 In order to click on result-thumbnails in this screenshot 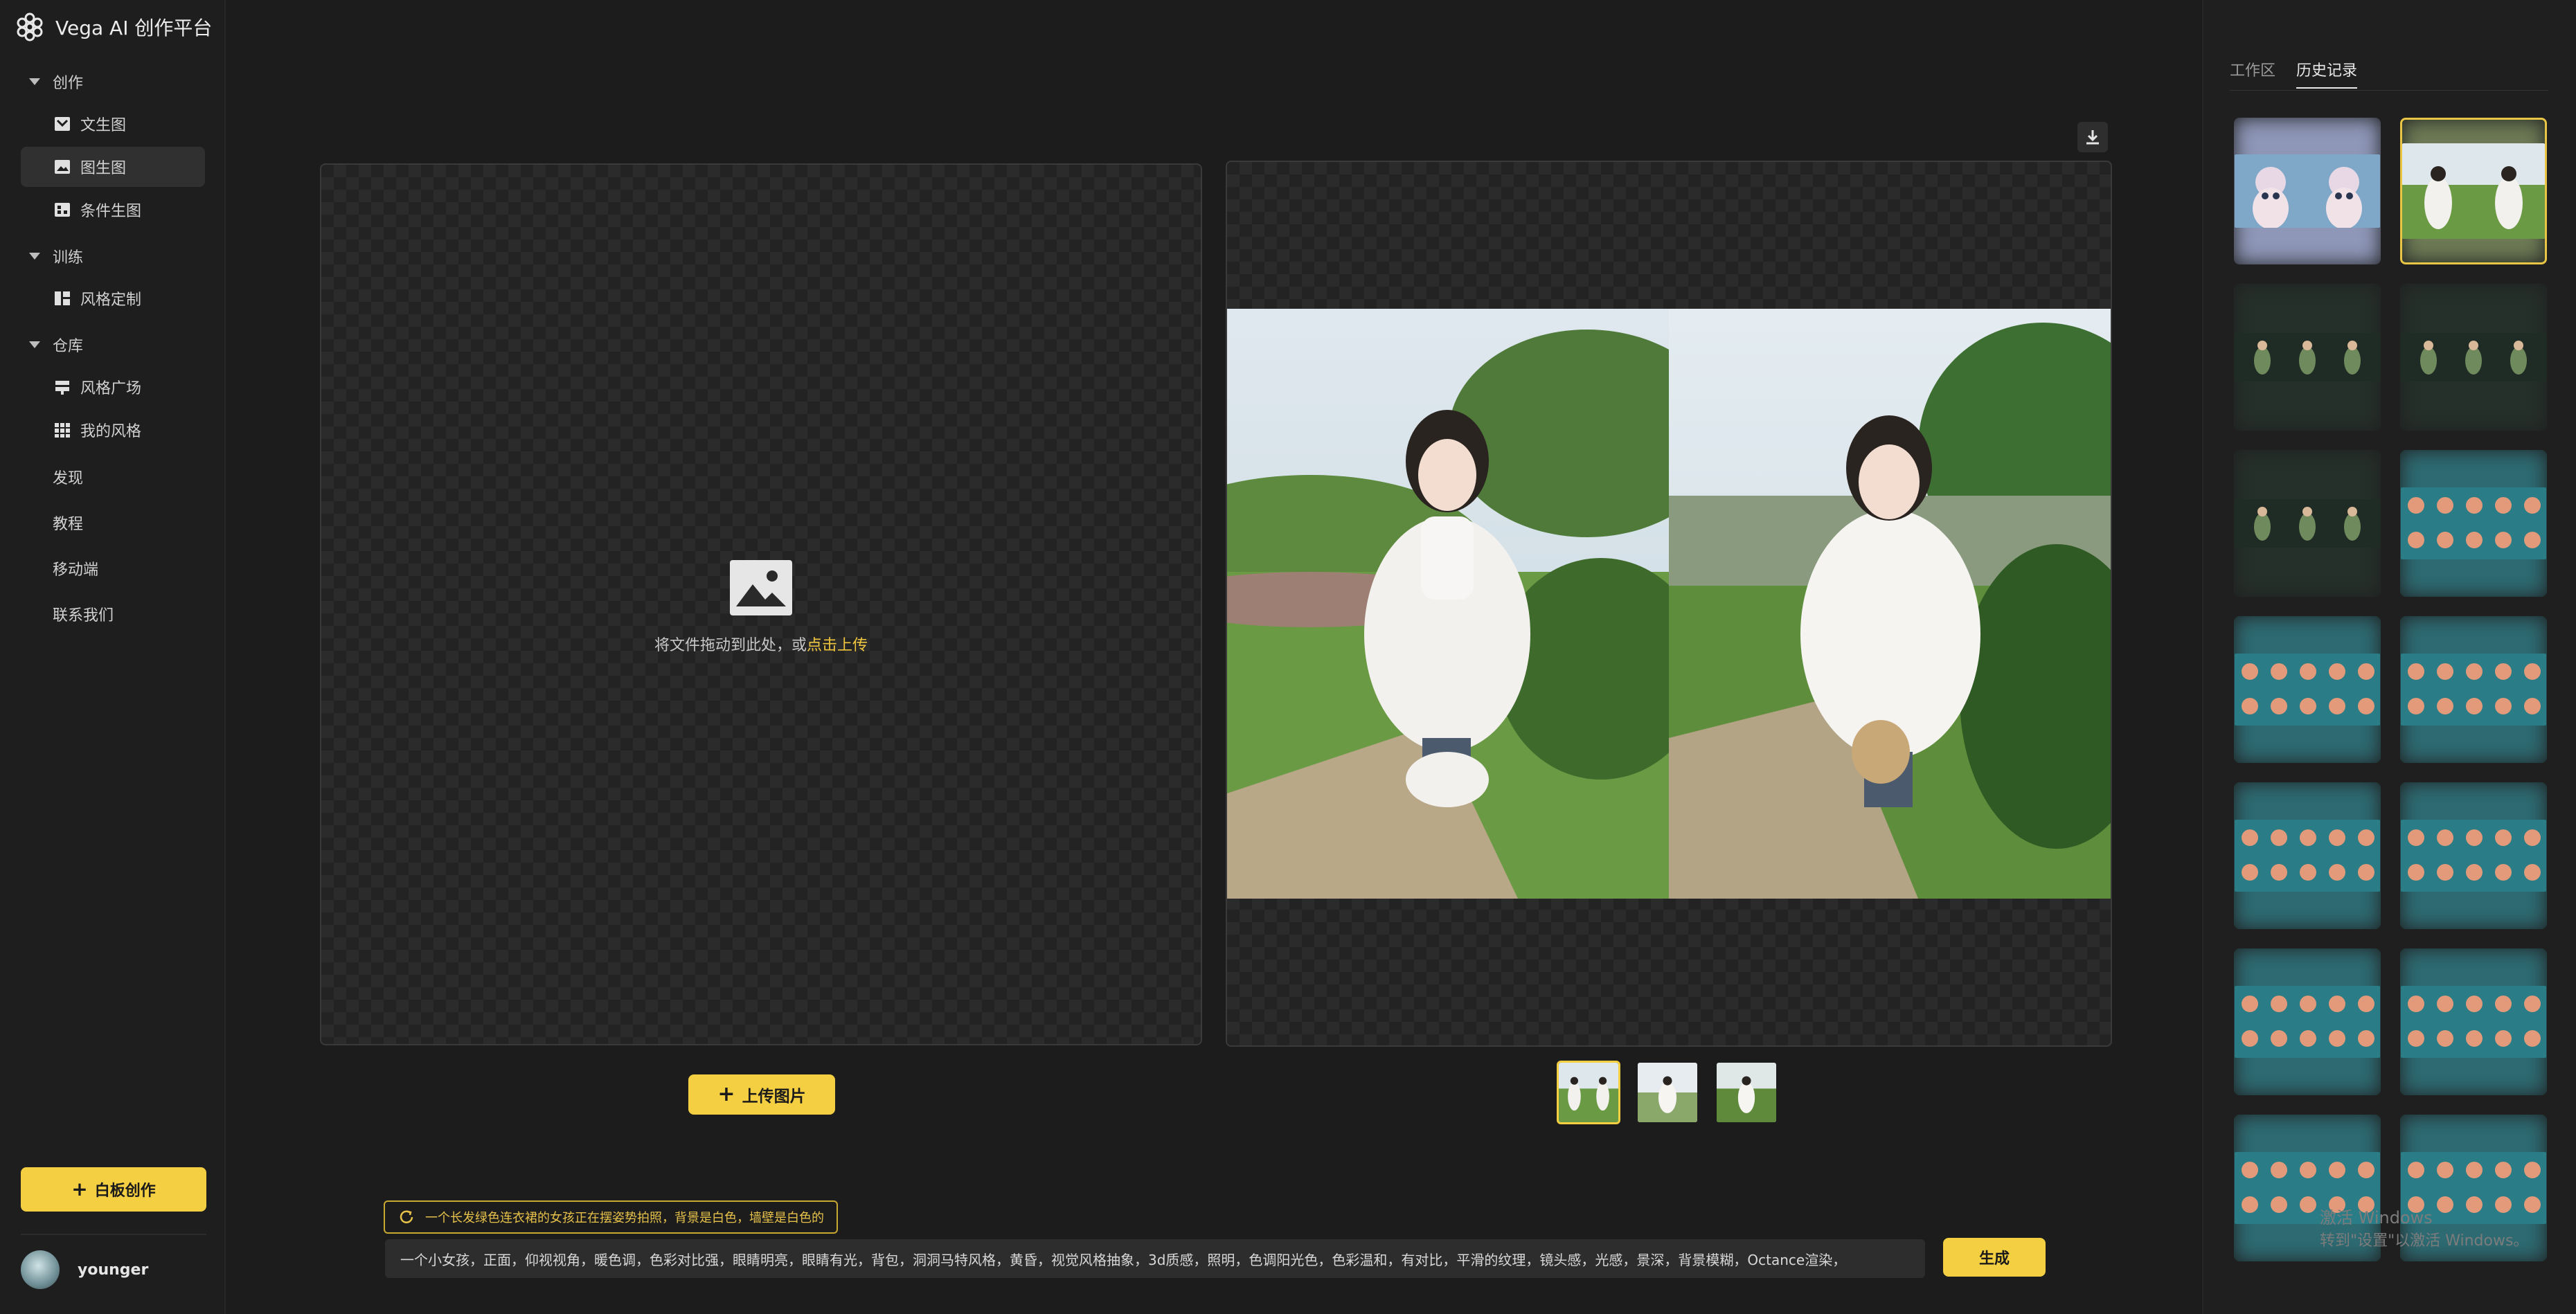, I will do `click(1667, 1092)`.